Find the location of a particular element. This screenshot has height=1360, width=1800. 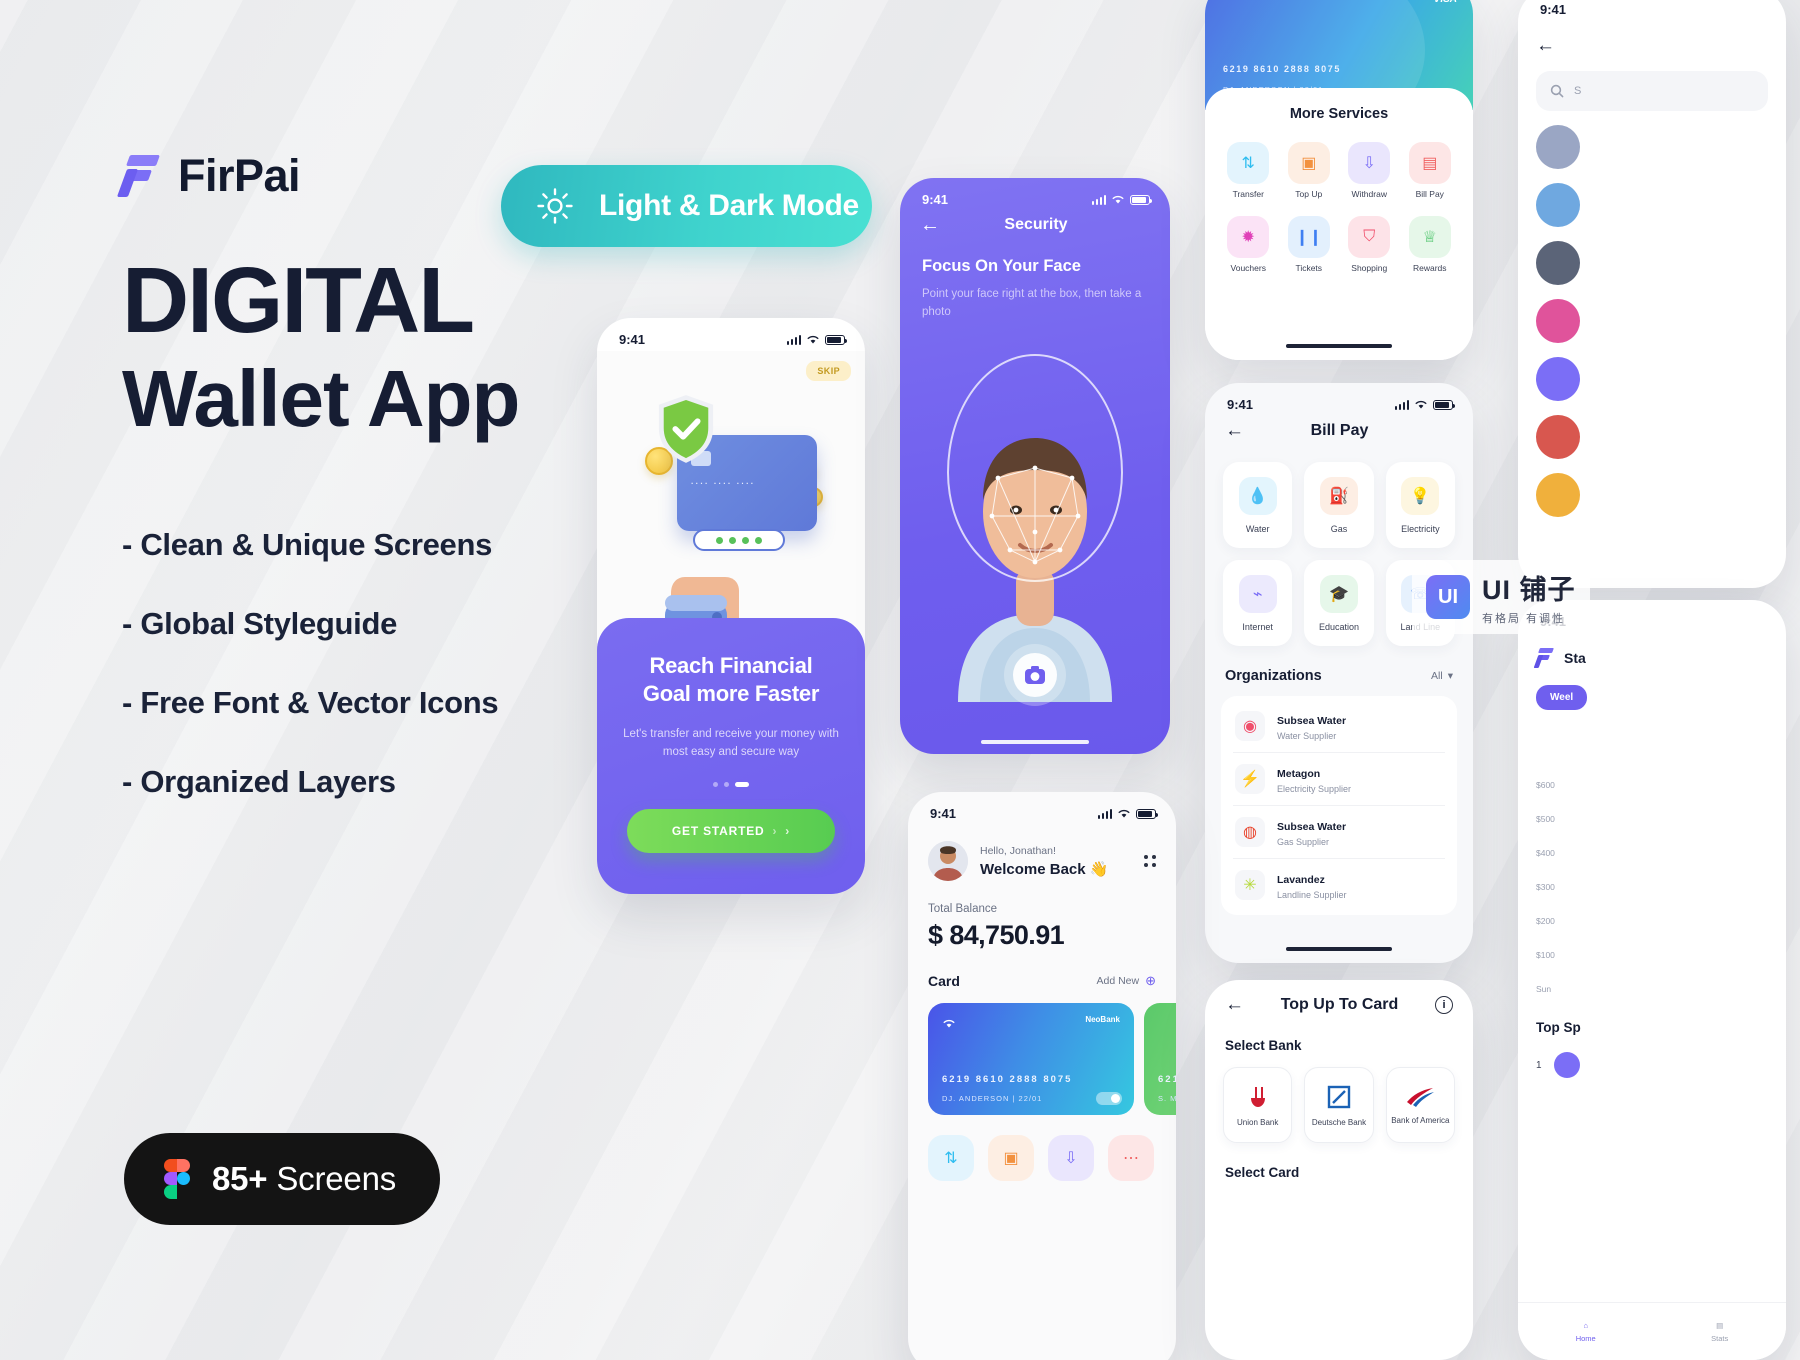

category-electricity: 💡 Electricity is located at coordinates (1420, 505).